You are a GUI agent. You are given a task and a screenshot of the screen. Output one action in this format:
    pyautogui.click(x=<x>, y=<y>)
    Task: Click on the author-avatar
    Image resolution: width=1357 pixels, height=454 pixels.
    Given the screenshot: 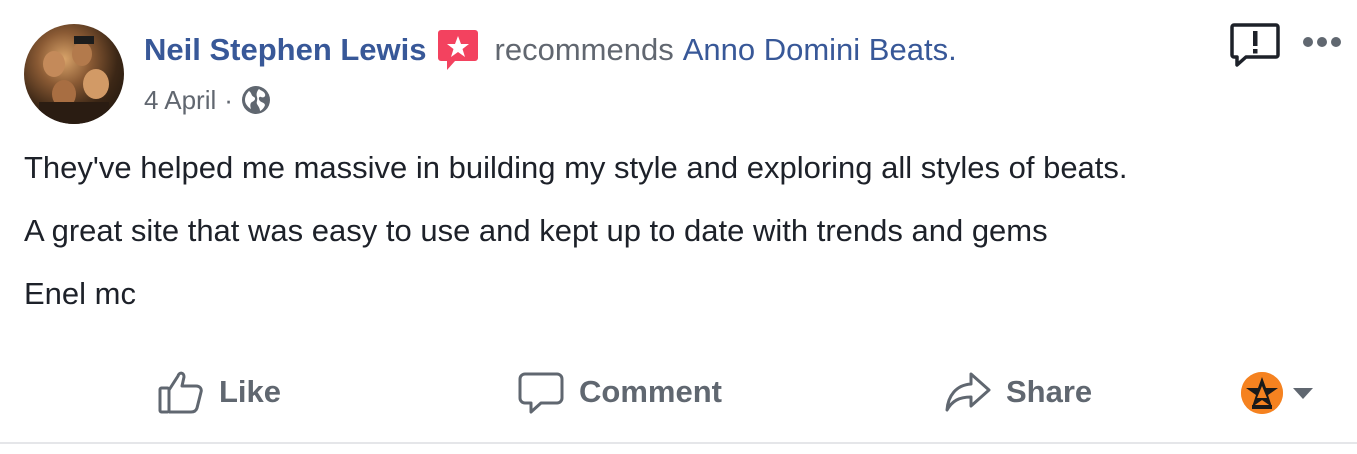 What is the action you would take?
    pyautogui.click(x=74, y=74)
    